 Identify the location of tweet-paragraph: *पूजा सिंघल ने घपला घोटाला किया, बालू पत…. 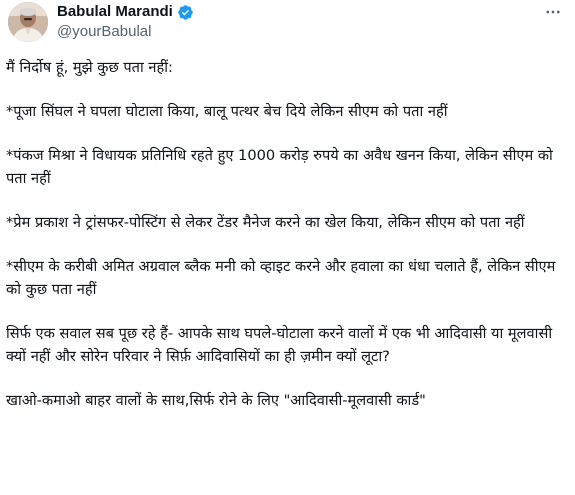
(227, 111).